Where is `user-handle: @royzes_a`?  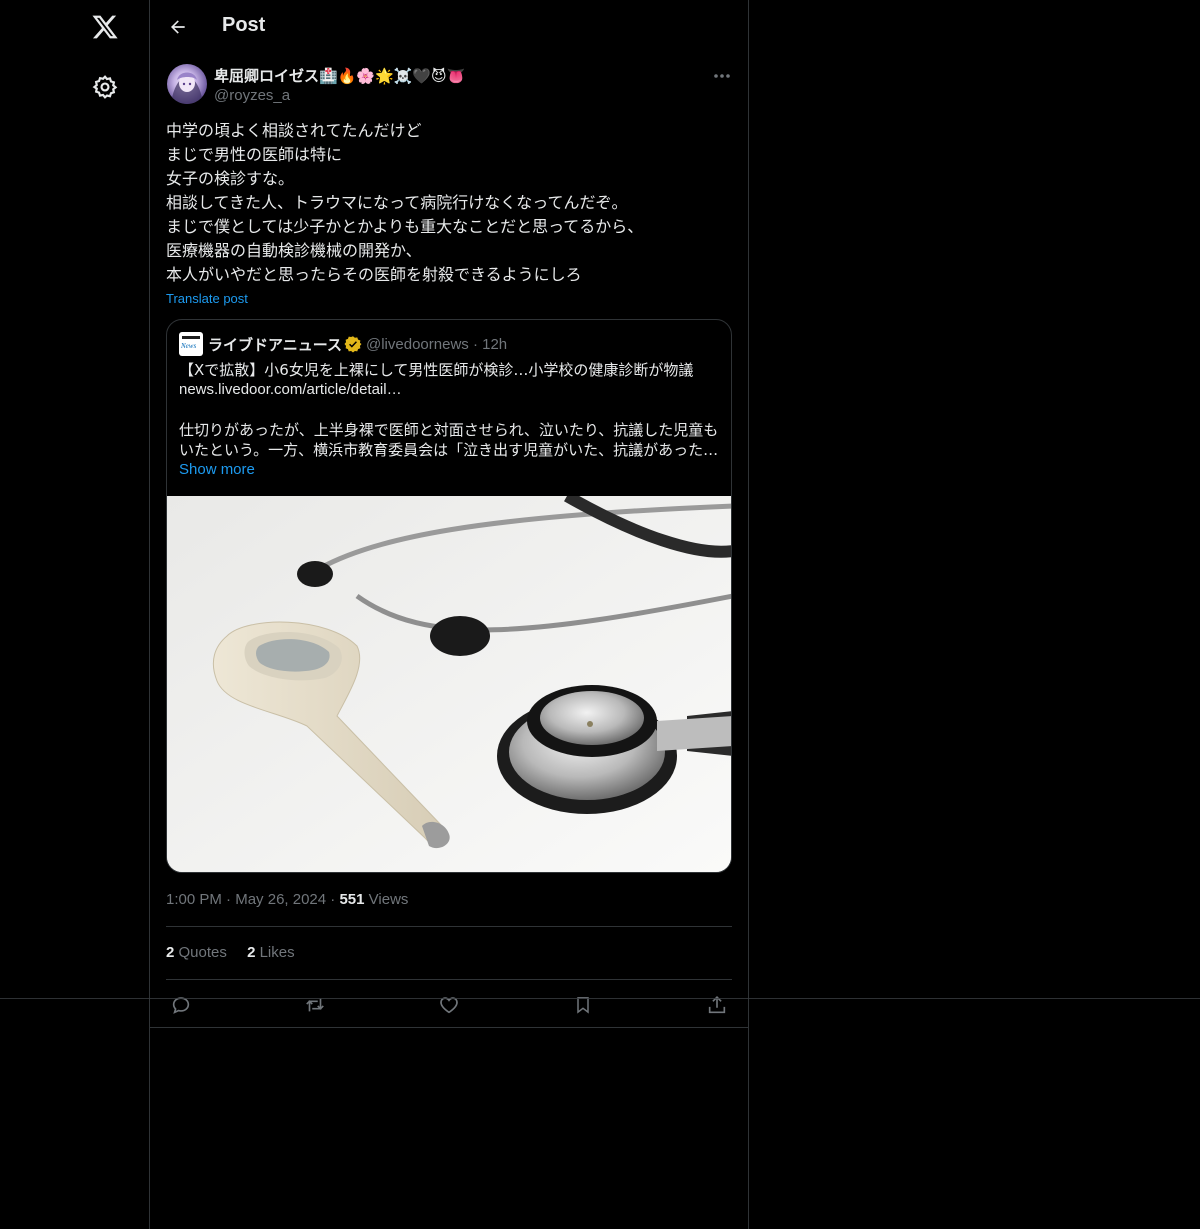
user-handle: @royzes_a is located at coordinates (252, 95).